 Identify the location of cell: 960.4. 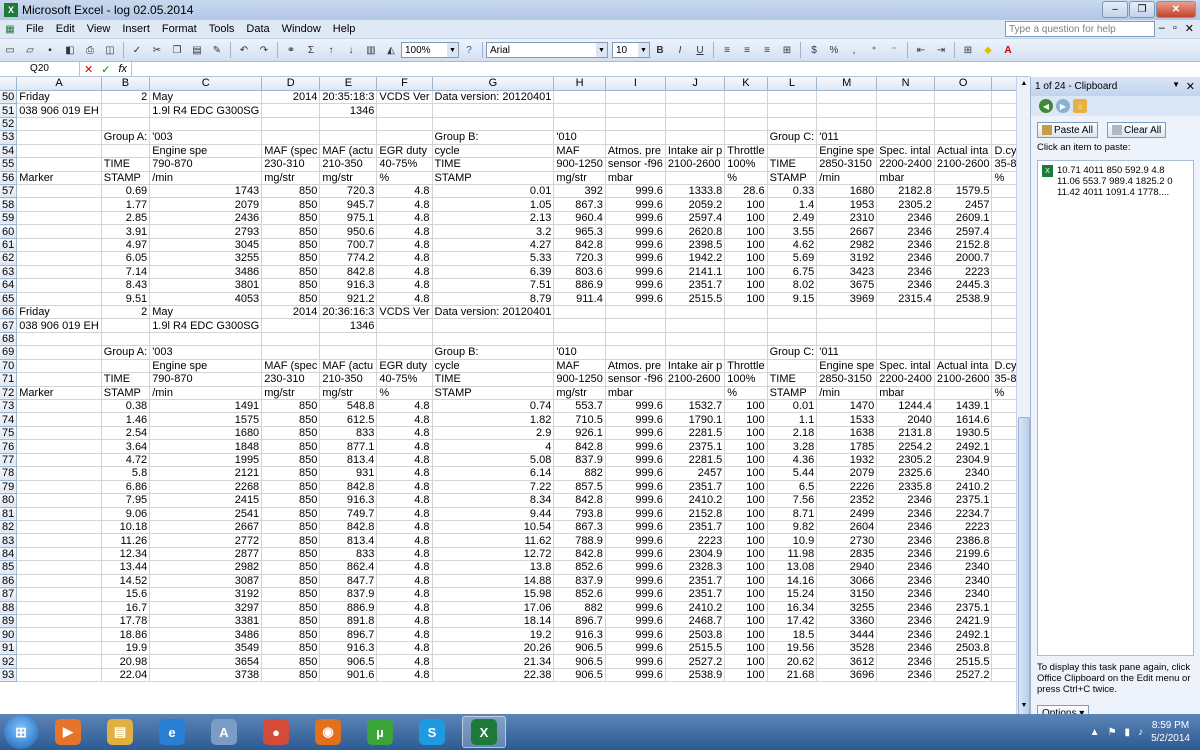
(579, 218).